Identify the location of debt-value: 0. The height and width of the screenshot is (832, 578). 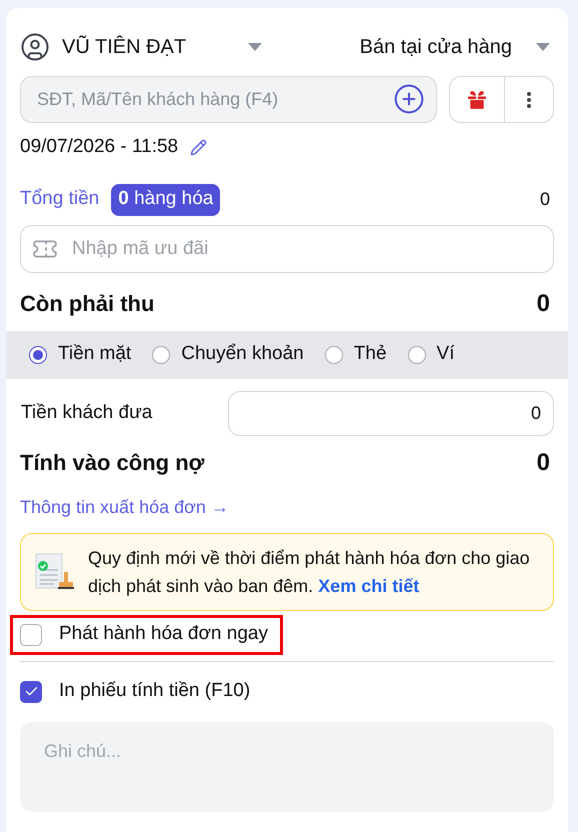
(543, 463).